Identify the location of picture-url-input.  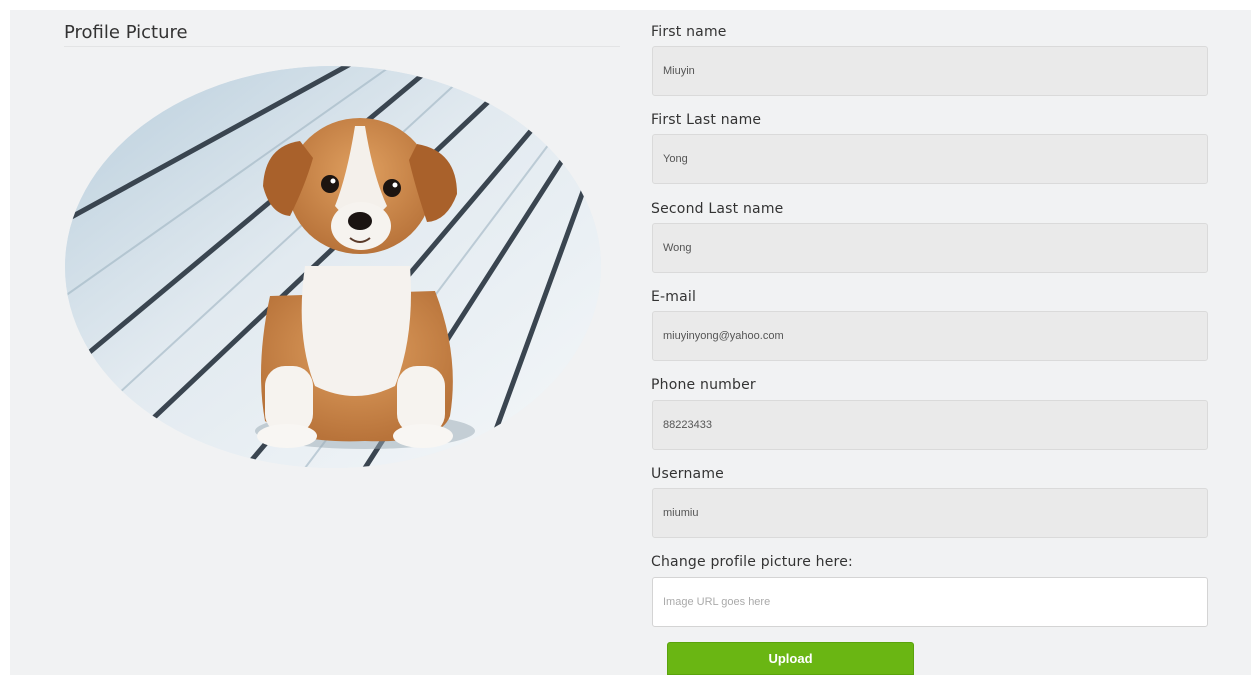
(930, 602).